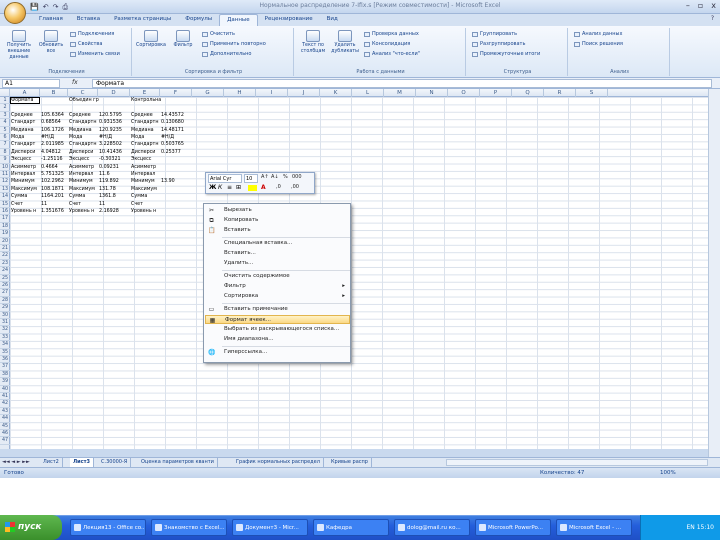 Image resolution: width=720 pixels, height=540 pixels. Describe the element at coordinates (592, 93) in the screenshot. I see `column-header: S` at that location.